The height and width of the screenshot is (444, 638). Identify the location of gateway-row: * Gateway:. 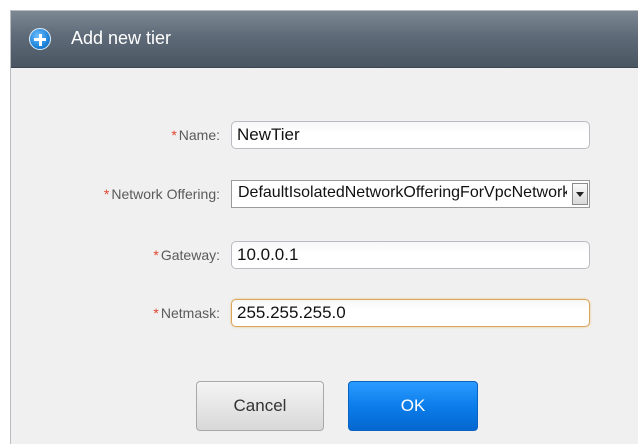
(324, 256).